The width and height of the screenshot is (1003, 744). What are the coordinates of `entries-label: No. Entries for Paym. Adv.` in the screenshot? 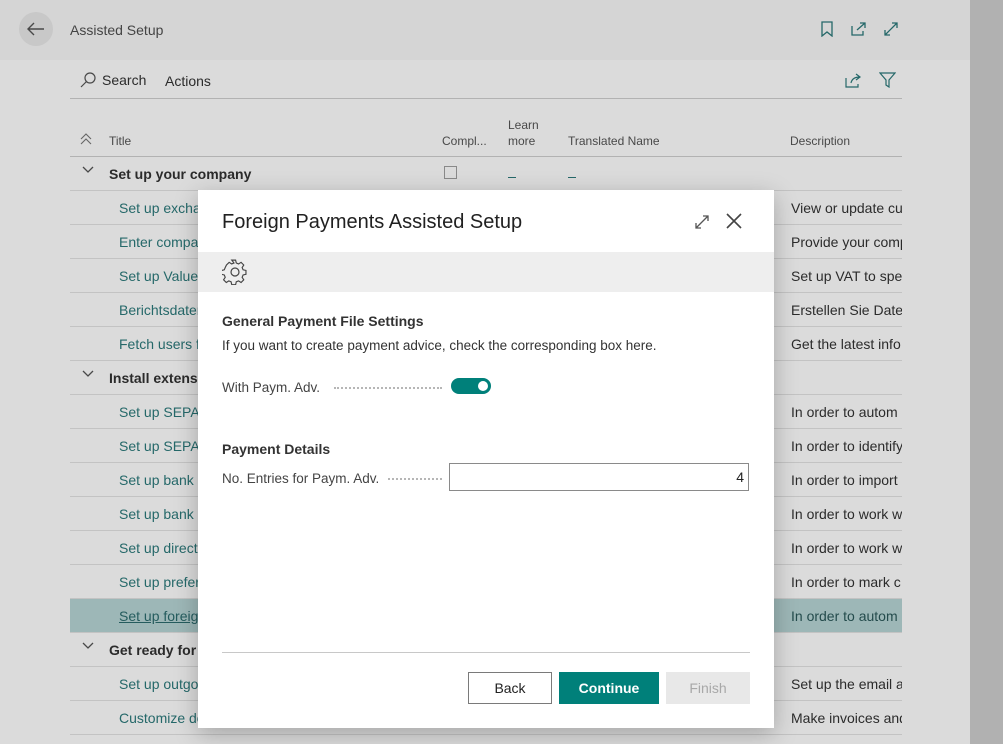 It's located at (301, 478).